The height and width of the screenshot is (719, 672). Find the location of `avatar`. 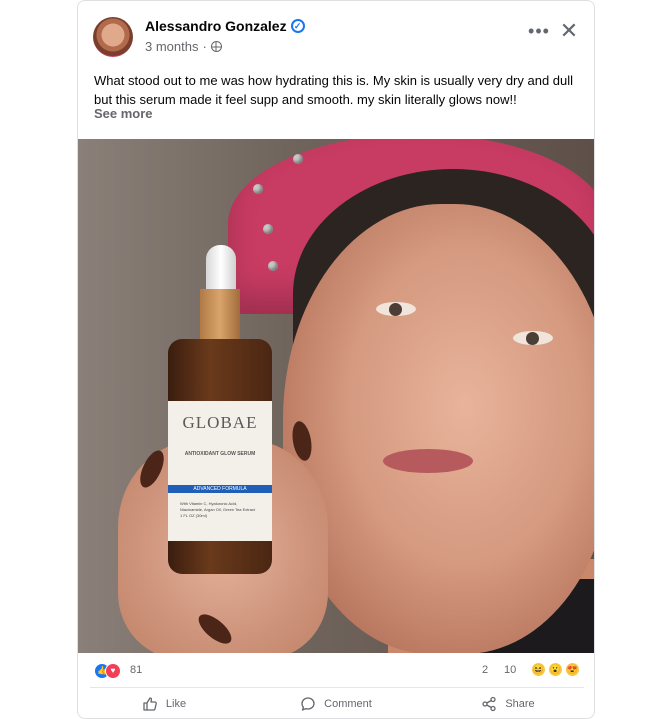

avatar is located at coordinates (113, 37).